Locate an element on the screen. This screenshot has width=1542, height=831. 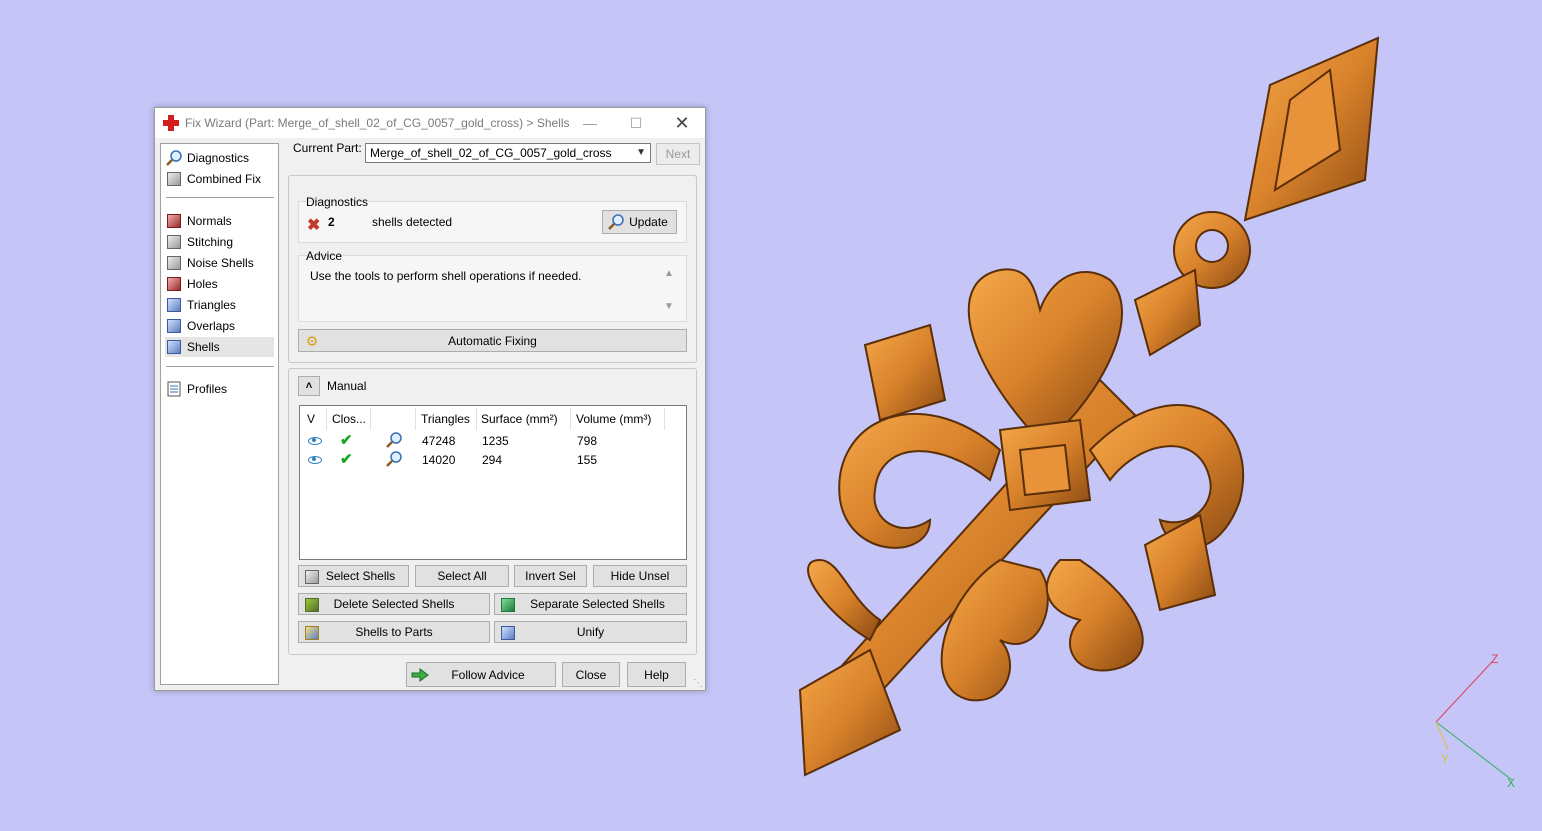
unify-button: Unify is located at coordinates (590, 632).